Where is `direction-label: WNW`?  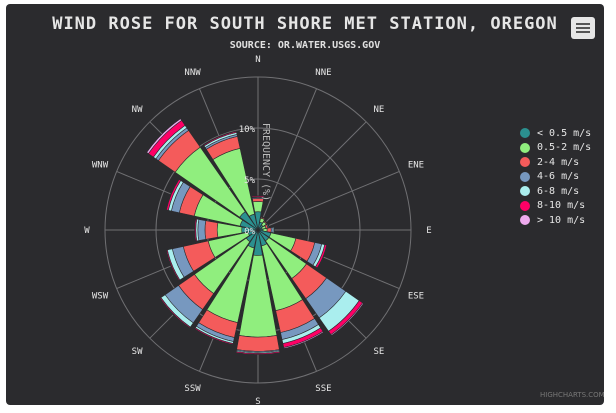 direction-label: WNW is located at coordinates (100, 166).